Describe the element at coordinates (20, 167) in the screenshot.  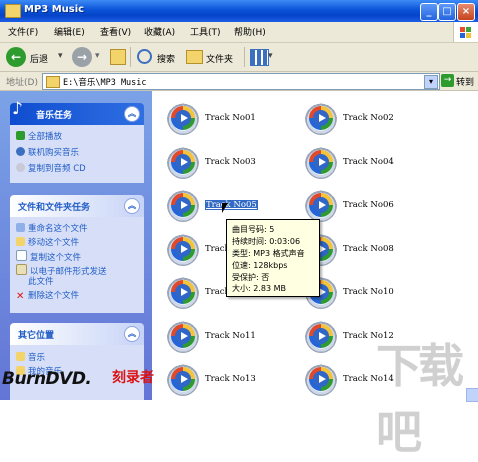
I see `cd-icon` at that location.